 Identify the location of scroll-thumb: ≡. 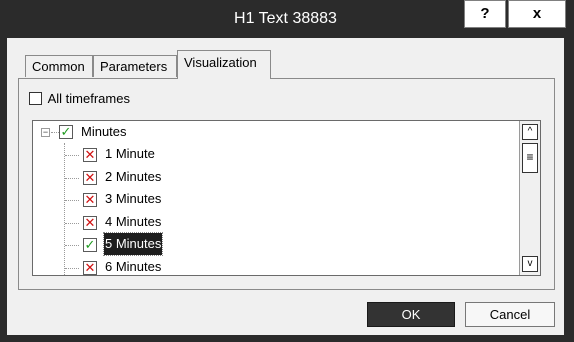
(530, 158).